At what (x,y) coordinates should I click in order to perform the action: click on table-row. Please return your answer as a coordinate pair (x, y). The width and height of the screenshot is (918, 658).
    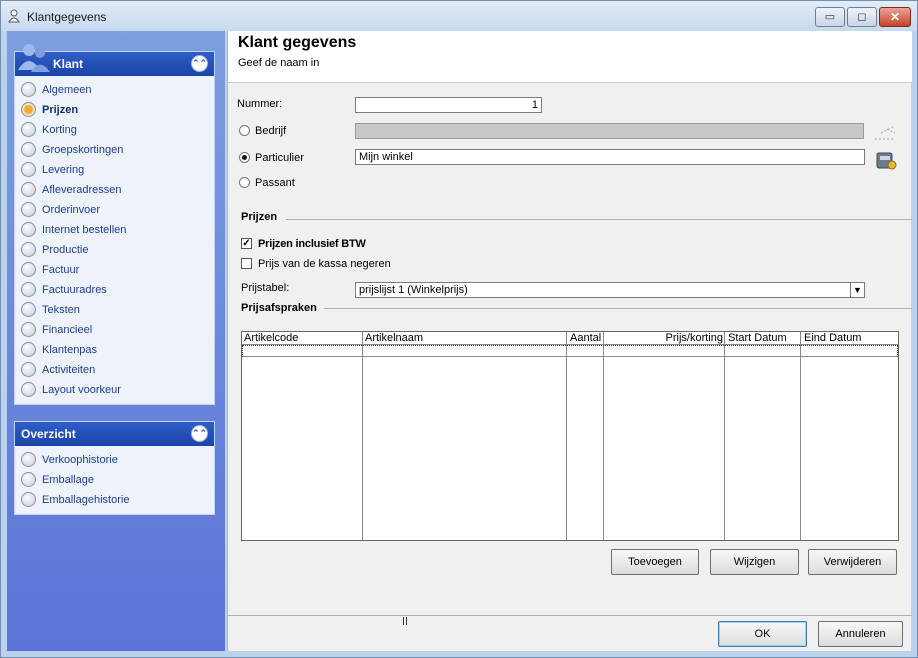
    Looking at the image, I should click on (570, 351).